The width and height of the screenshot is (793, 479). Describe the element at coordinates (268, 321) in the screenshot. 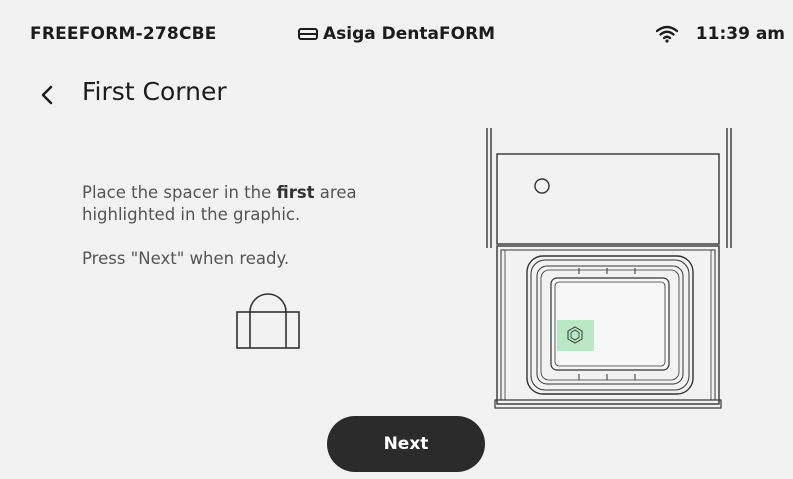

I see `spacer-icon` at that location.